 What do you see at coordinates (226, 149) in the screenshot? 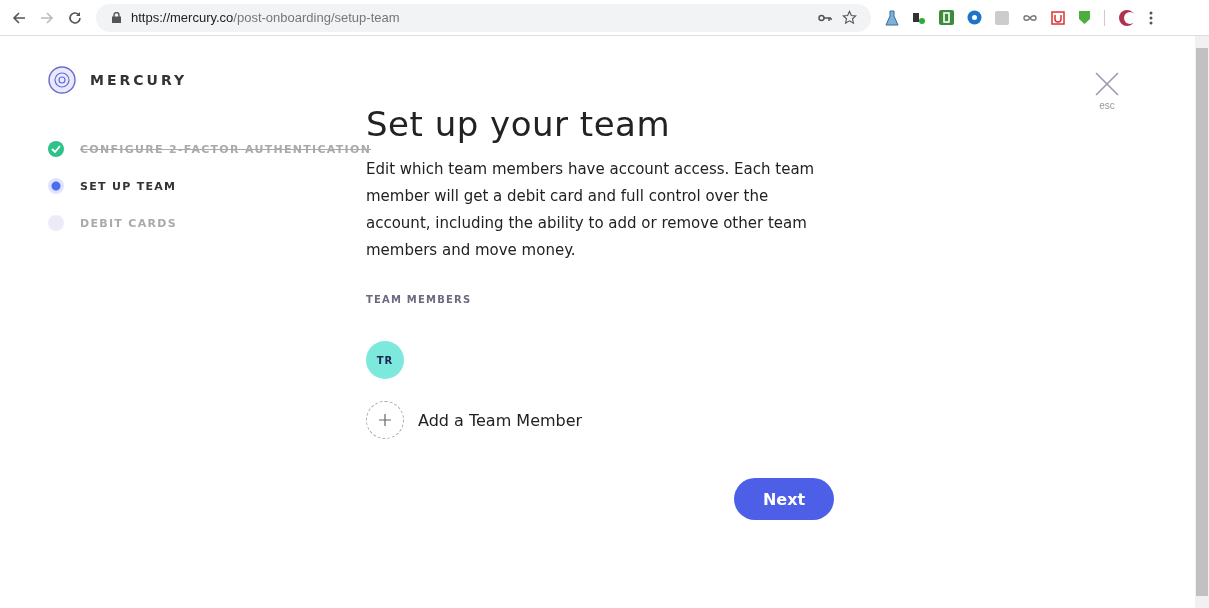
I see `step-label: CONFIGURE 2-FACTOR AUTHENTICATION` at bounding box center [226, 149].